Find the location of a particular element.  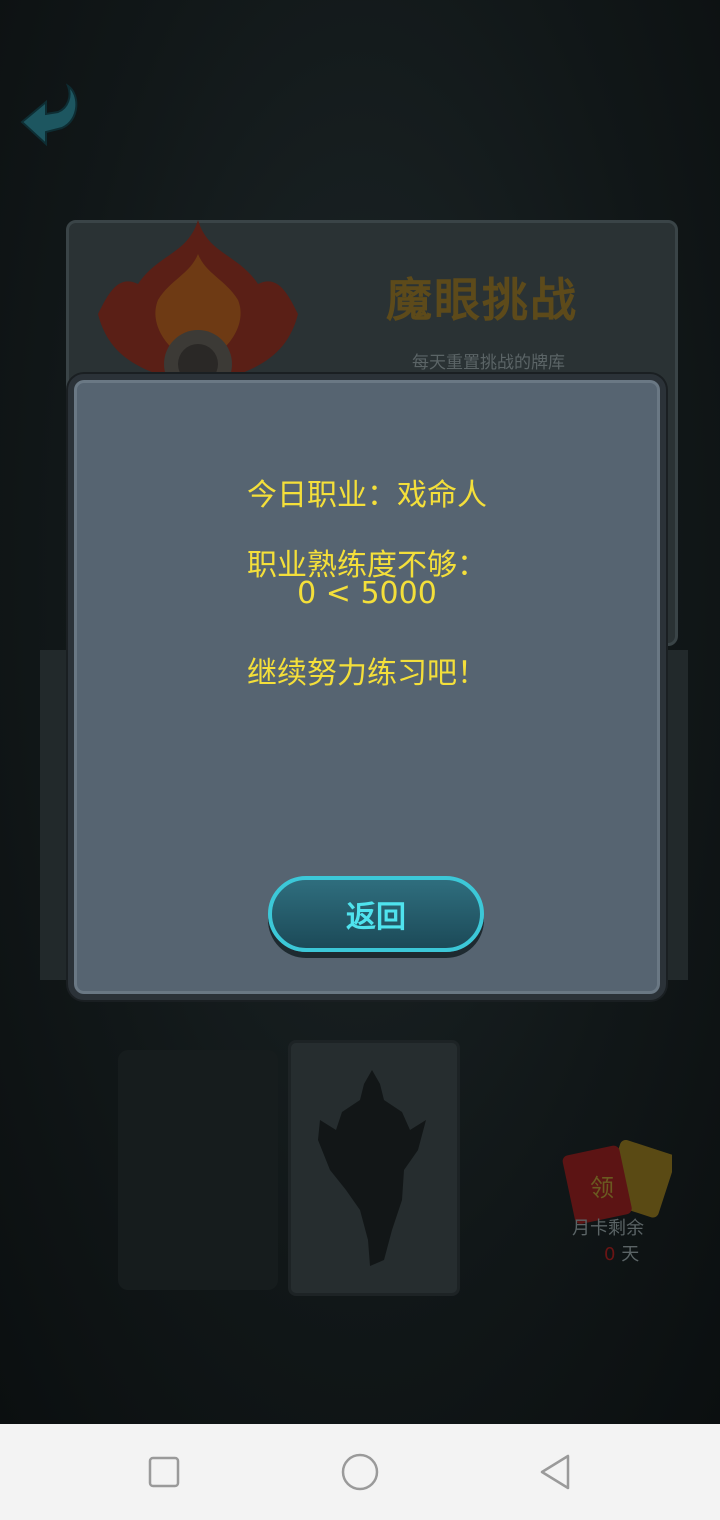

side-panel-left is located at coordinates (55, 815).